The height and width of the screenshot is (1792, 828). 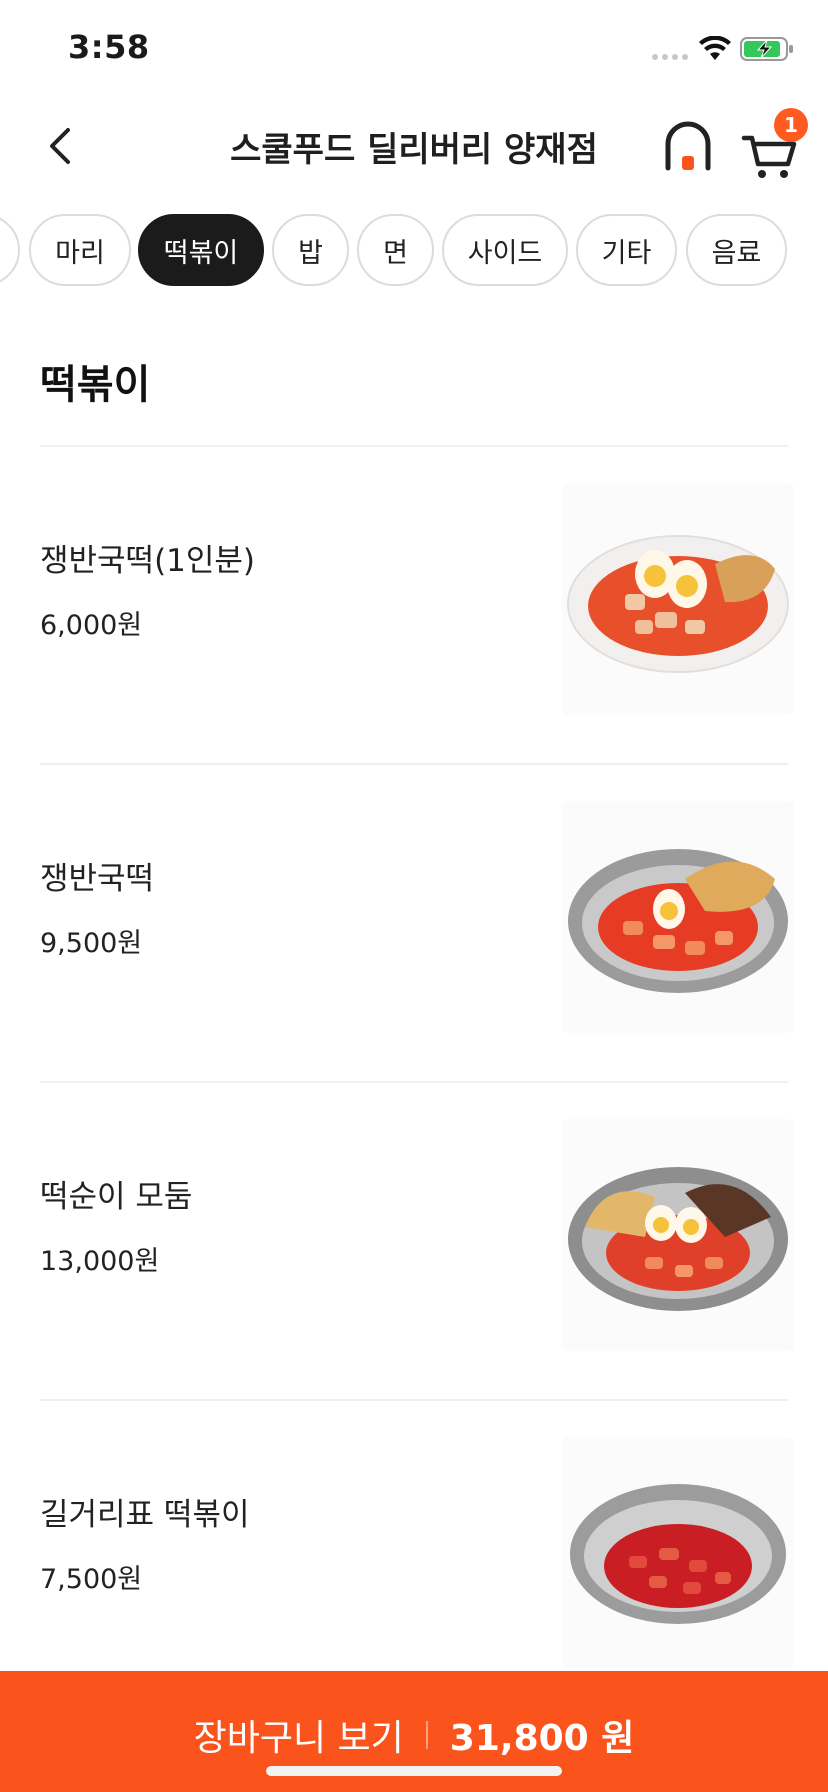 What do you see at coordinates (395, 250) in the screenshot?
I see `tab-noodle: 면` at bounding box center [395, 250].